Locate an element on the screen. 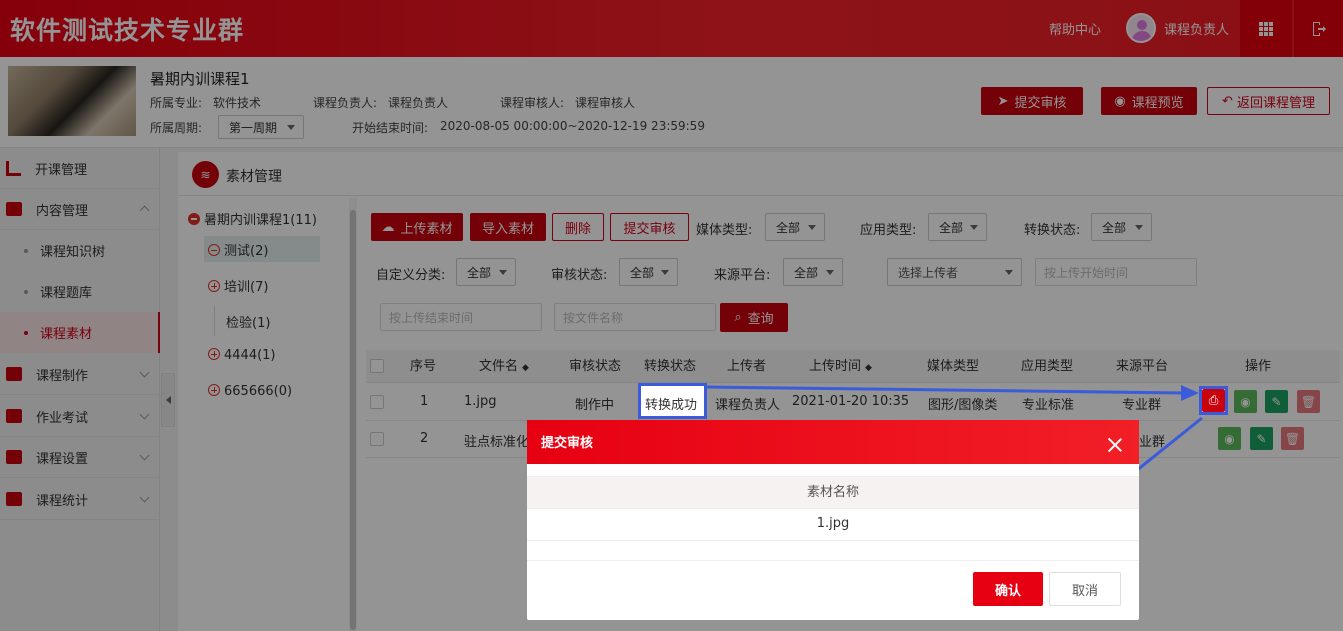 Image resolution: width=1343 pixels, height=631 pixels. cancel-button: 取消 is located at coordinates (1085, 589).